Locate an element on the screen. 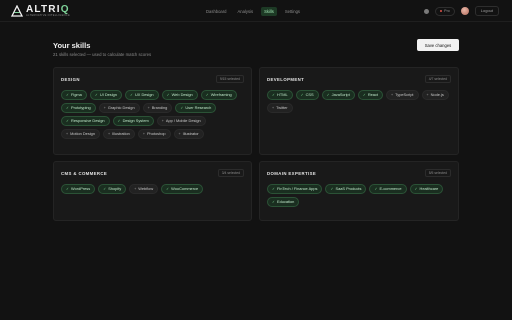 The image size is (512, 320). skill-chip: ✓ Shopify is located at coordinates (112, 189).